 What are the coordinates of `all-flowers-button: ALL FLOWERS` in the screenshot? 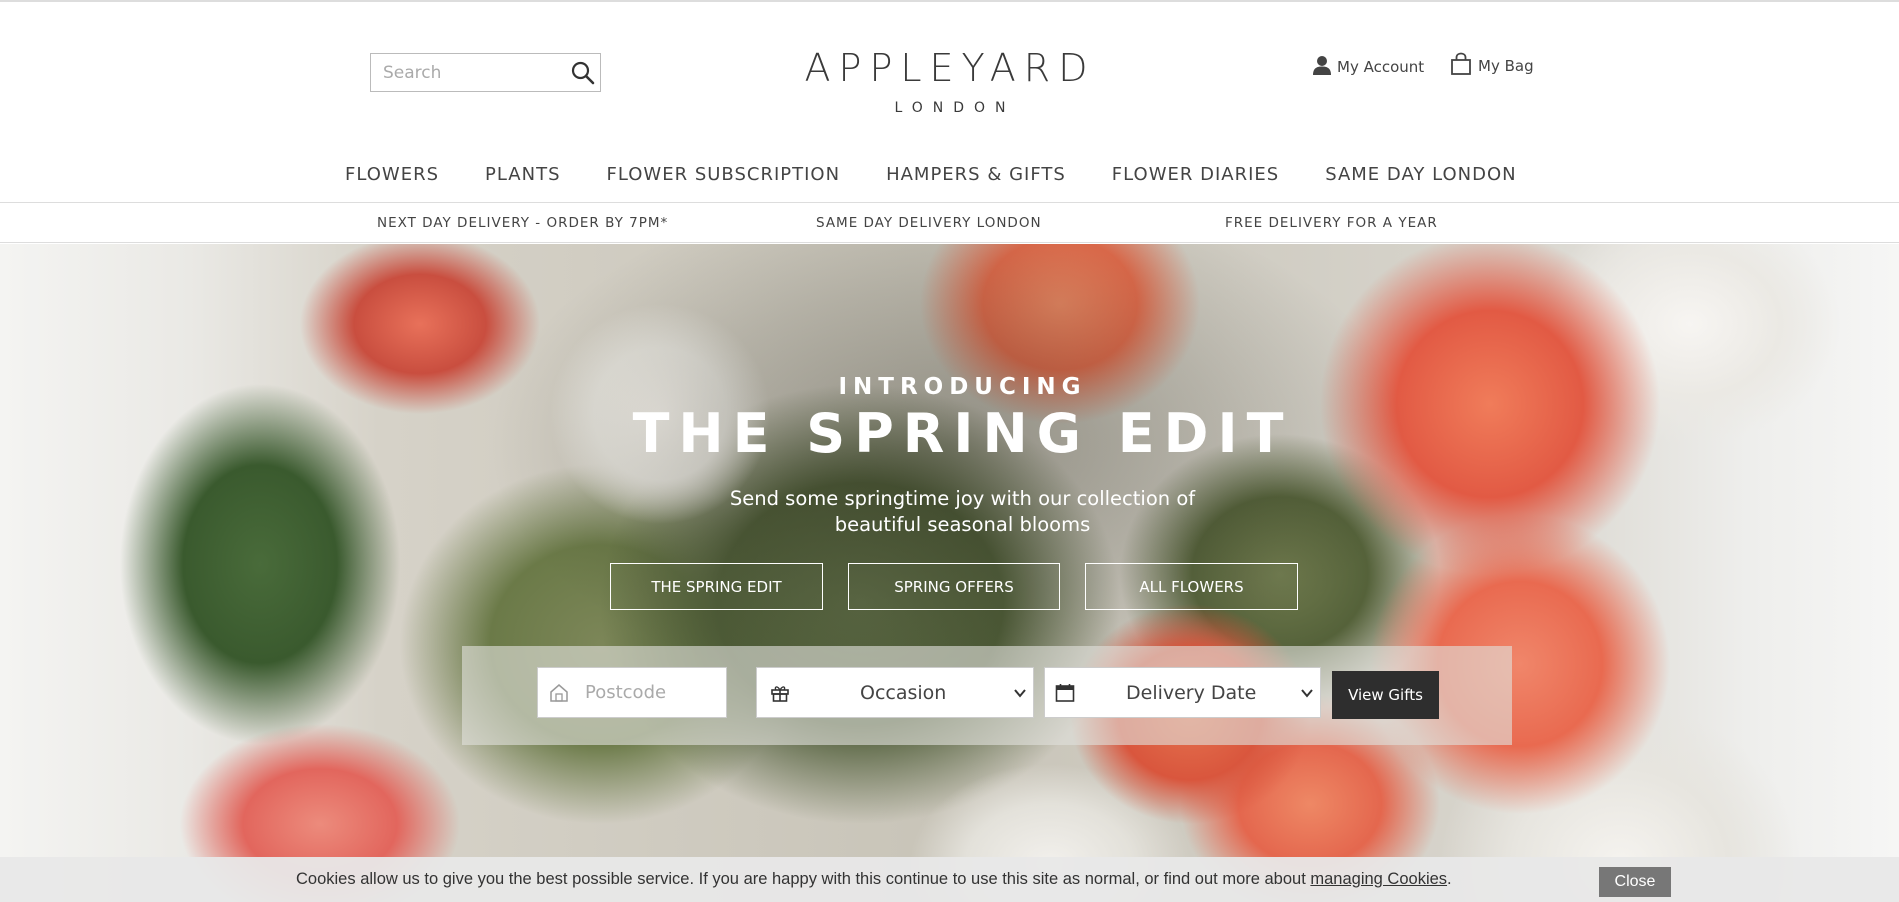 It's located at (1191, 586).